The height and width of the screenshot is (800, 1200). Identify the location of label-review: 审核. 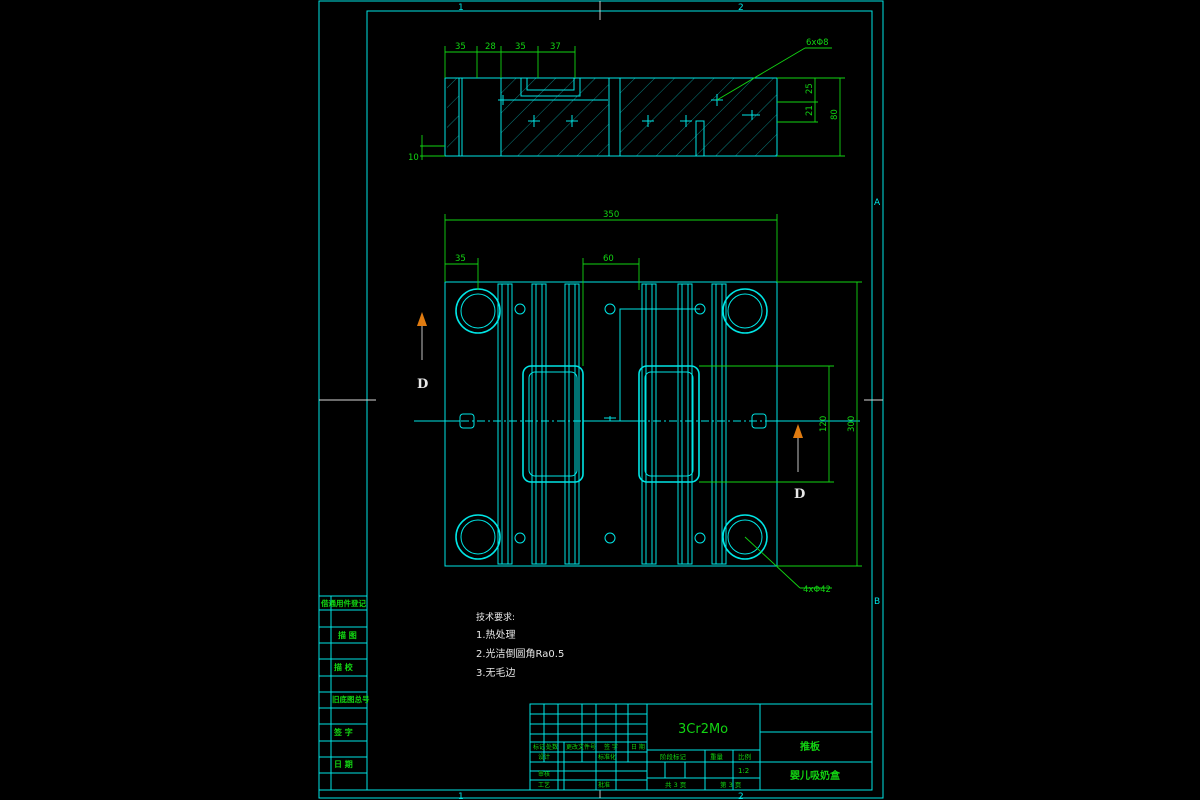
(544, 774).